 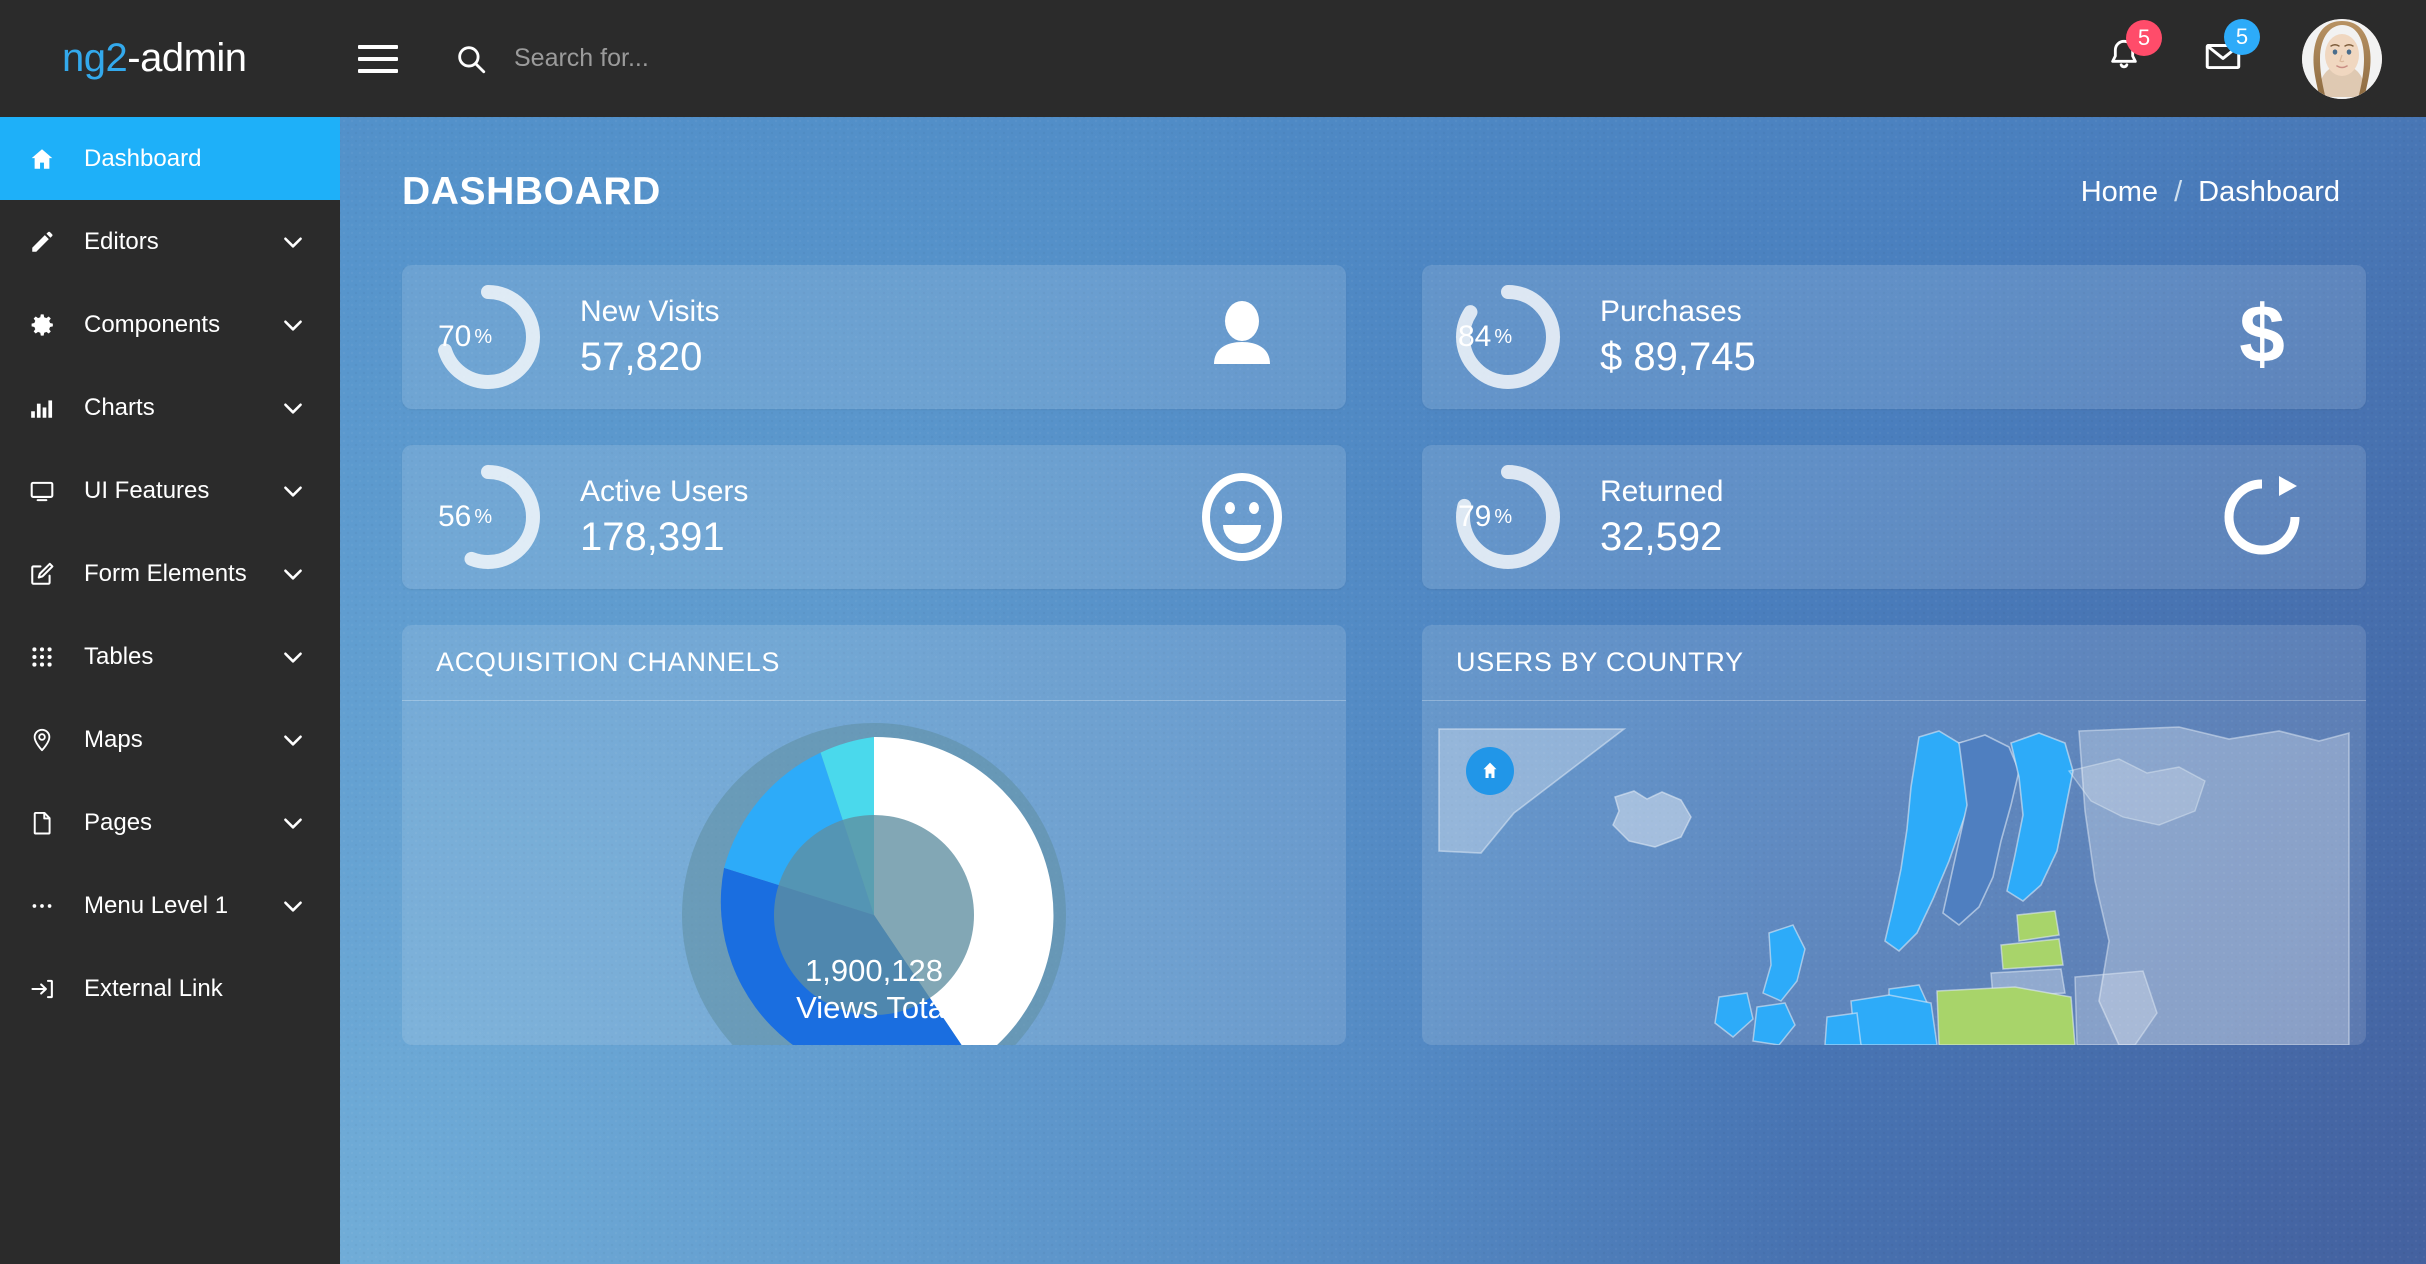 I want to click on file-icon, so click(x=42, y=823).